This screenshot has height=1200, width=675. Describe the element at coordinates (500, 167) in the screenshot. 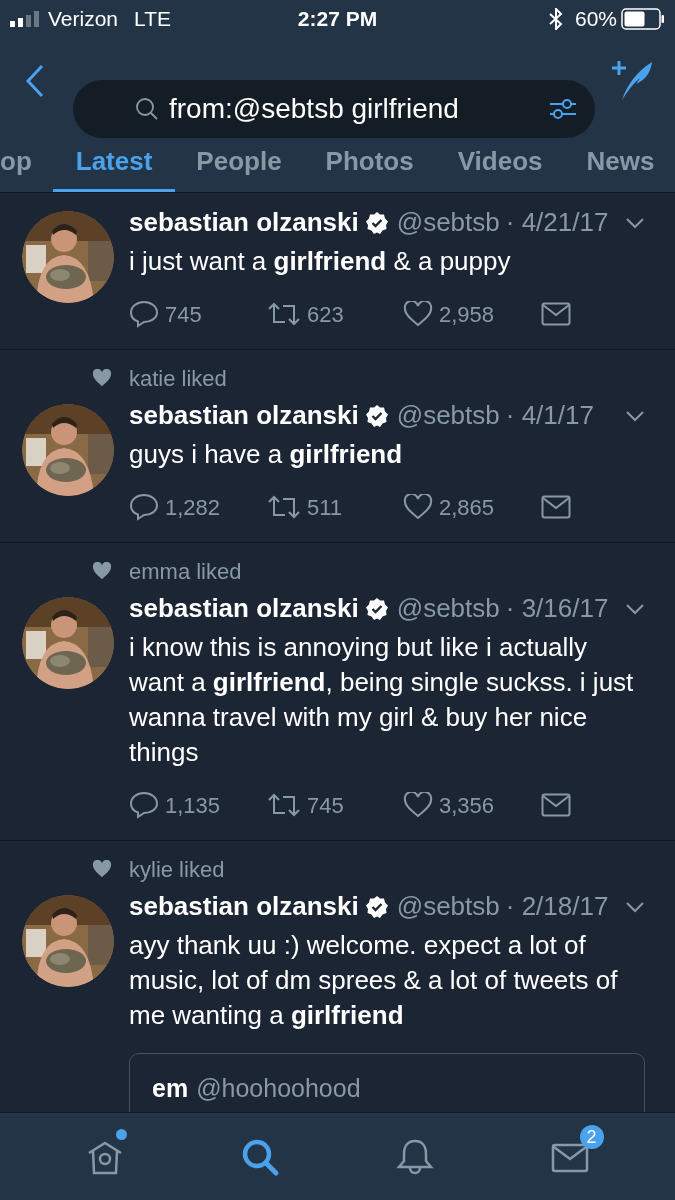

I see `search-tab: Videos` at that location.